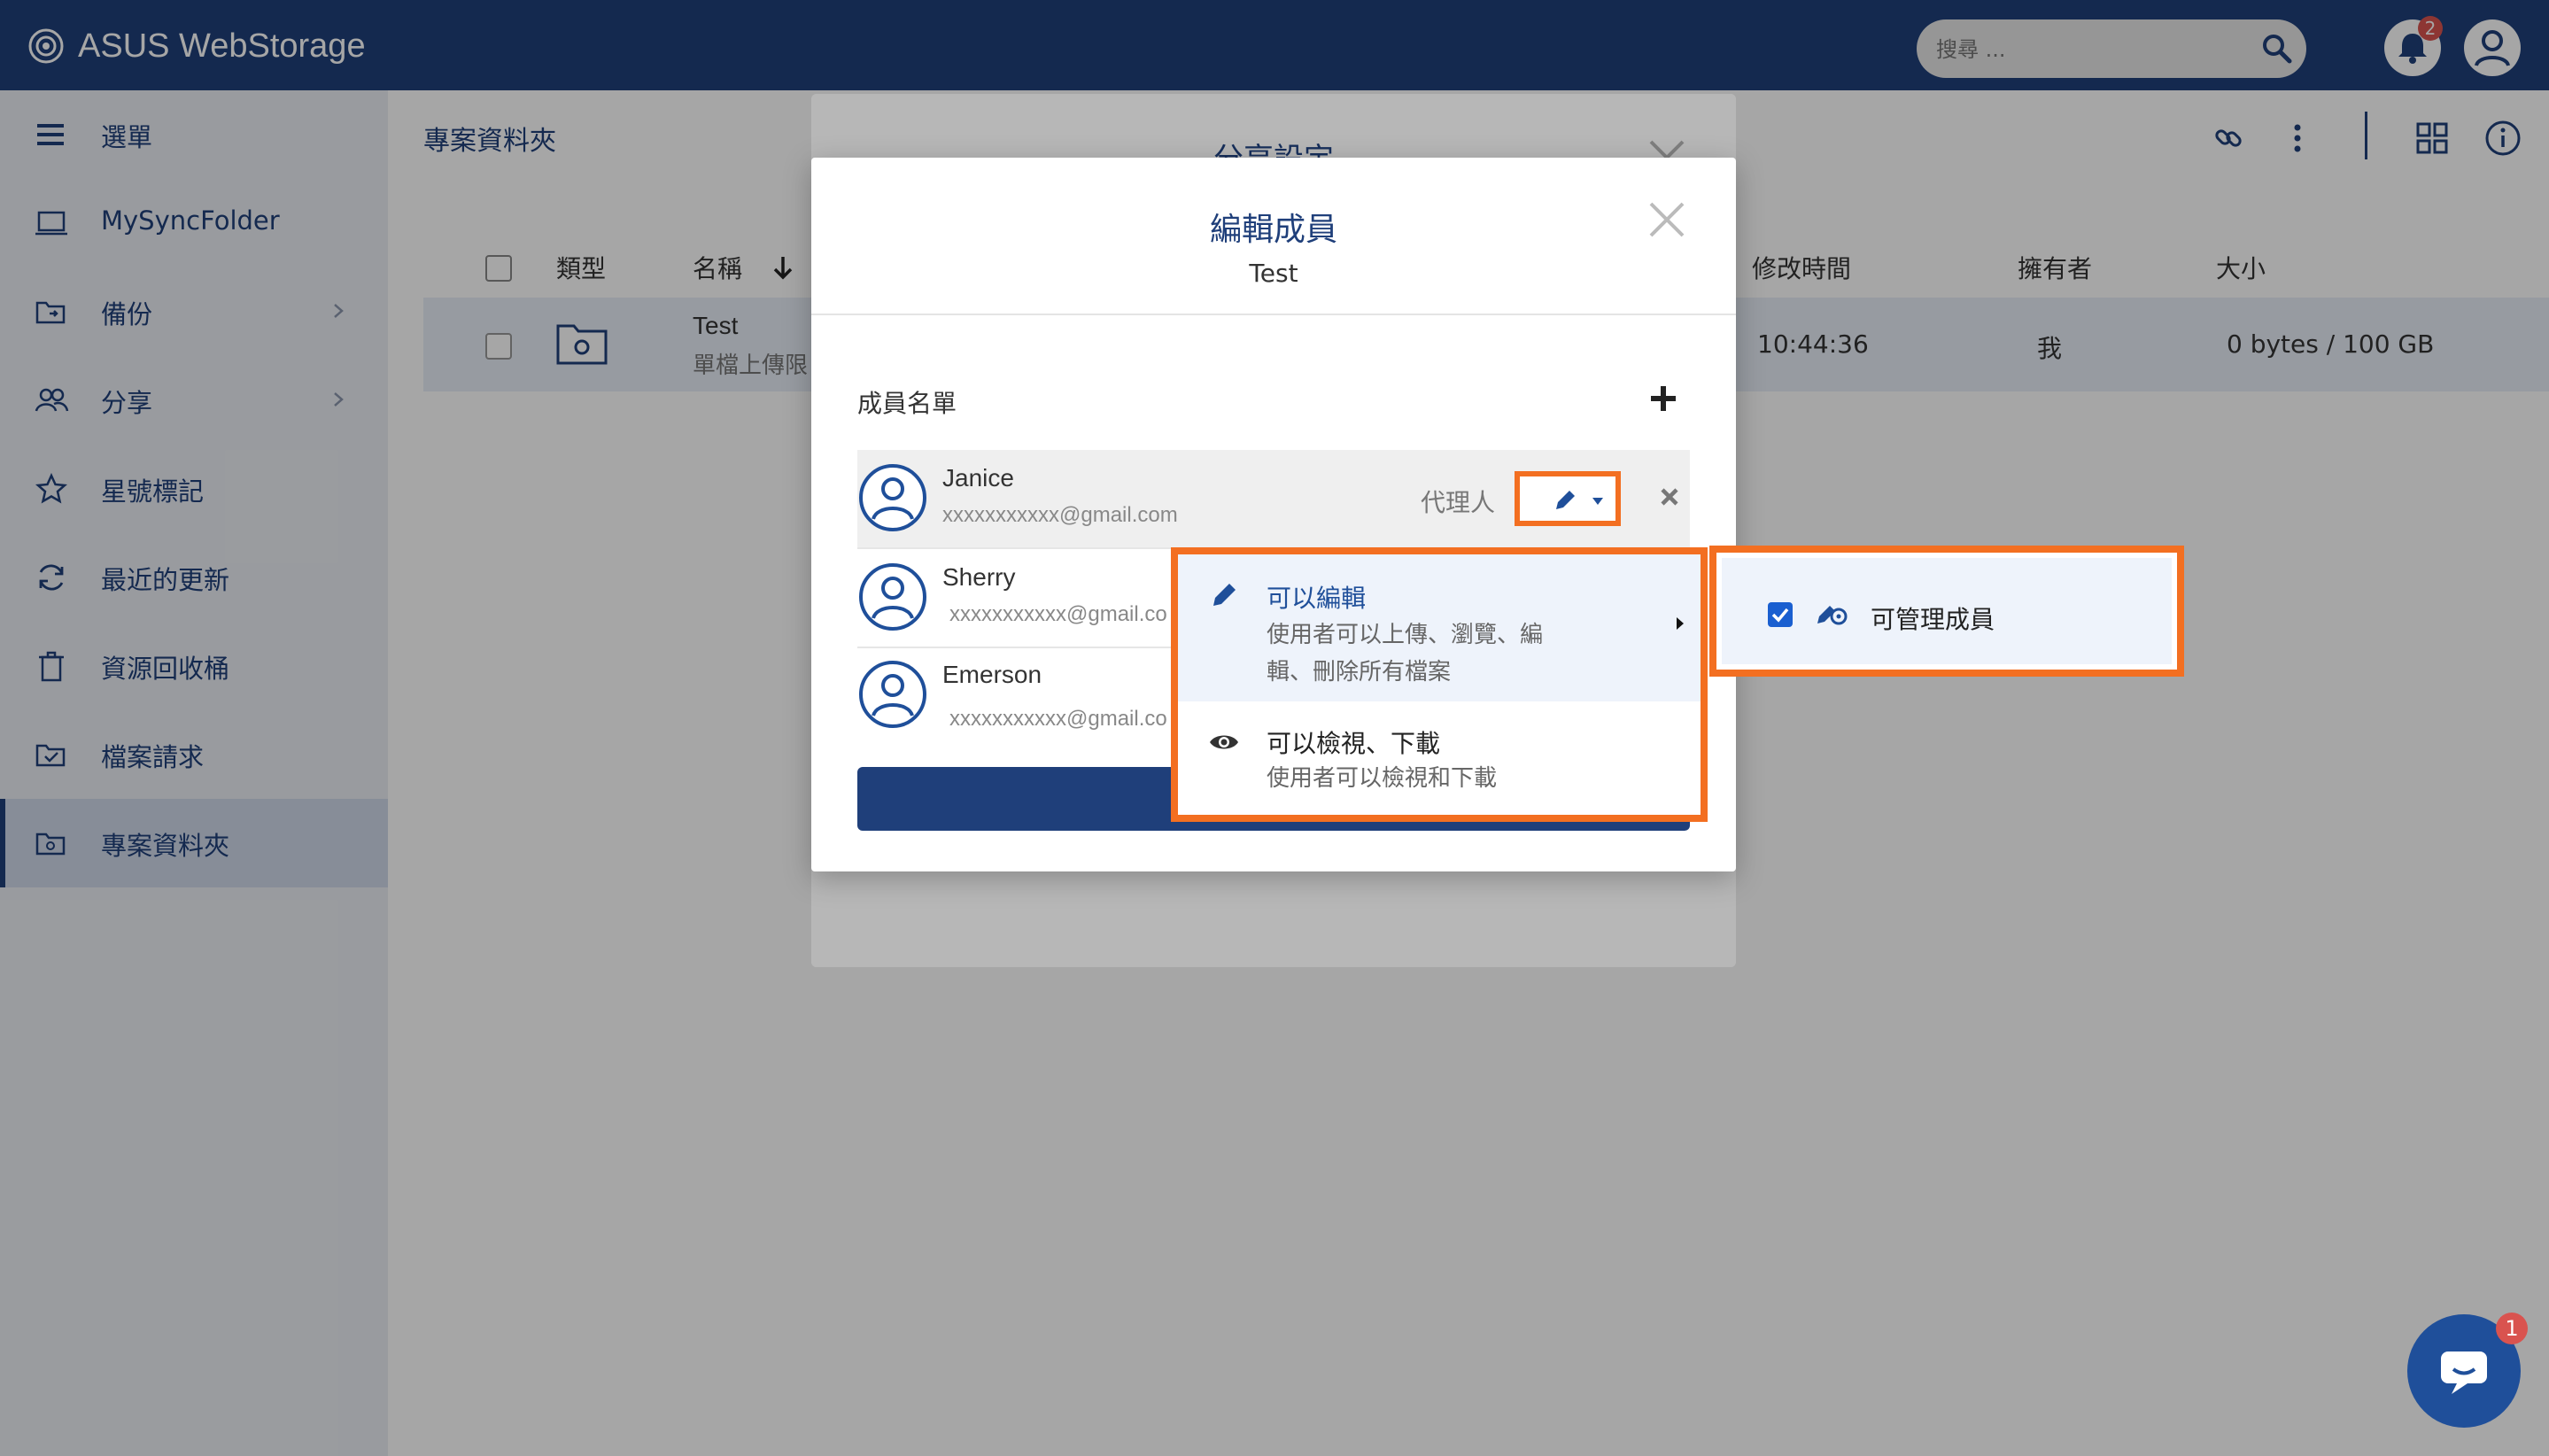 The image size is (2549, 1456). What do you see at coordinates (992, 674) in the screenshot?
I see `member-name: Emerson` at bounding box center [992, 674].